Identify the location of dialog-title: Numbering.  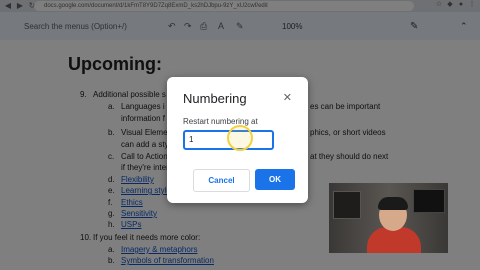
(215, 98).